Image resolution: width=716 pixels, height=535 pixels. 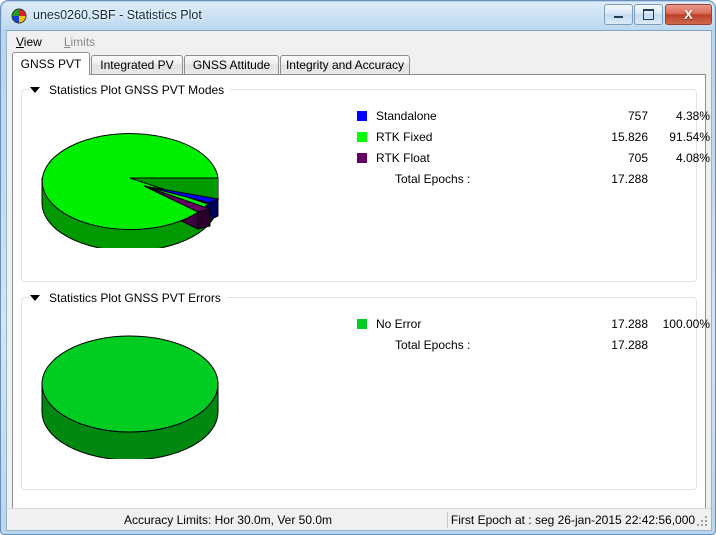 What do you see at coordinates (32, 41) in the screenshot?
I see `menu-view-rest: iew` at bounding box center [32, 41].